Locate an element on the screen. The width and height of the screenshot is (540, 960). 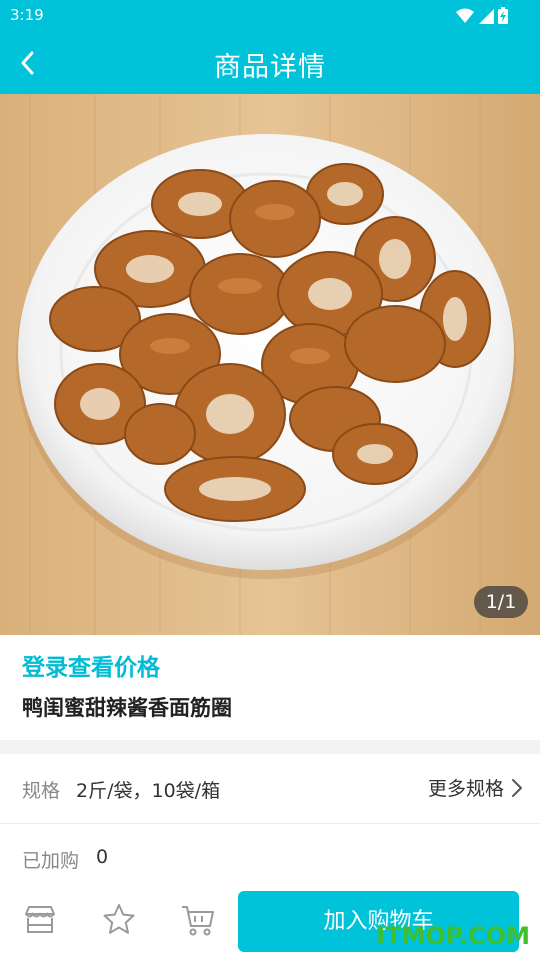
spec-value: 2斤/袋，10袋/箱 is located at coordinates (148, 791).